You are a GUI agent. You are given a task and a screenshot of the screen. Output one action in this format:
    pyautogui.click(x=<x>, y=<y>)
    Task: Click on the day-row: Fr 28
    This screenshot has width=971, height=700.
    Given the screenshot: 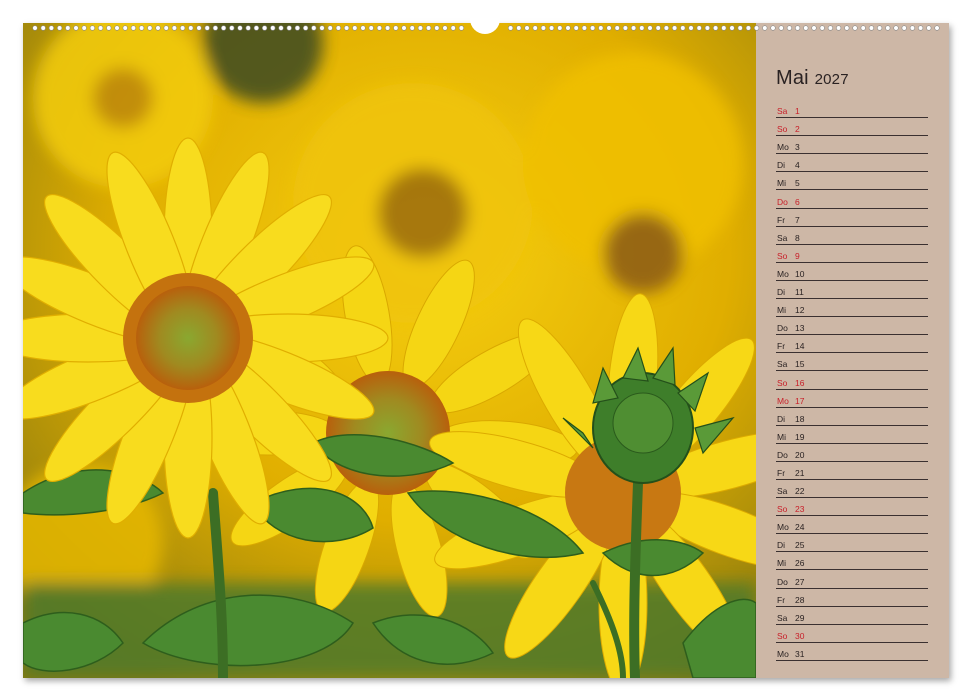 What is the action you would take?
    pyautogui.click(x=852, y=598)
    